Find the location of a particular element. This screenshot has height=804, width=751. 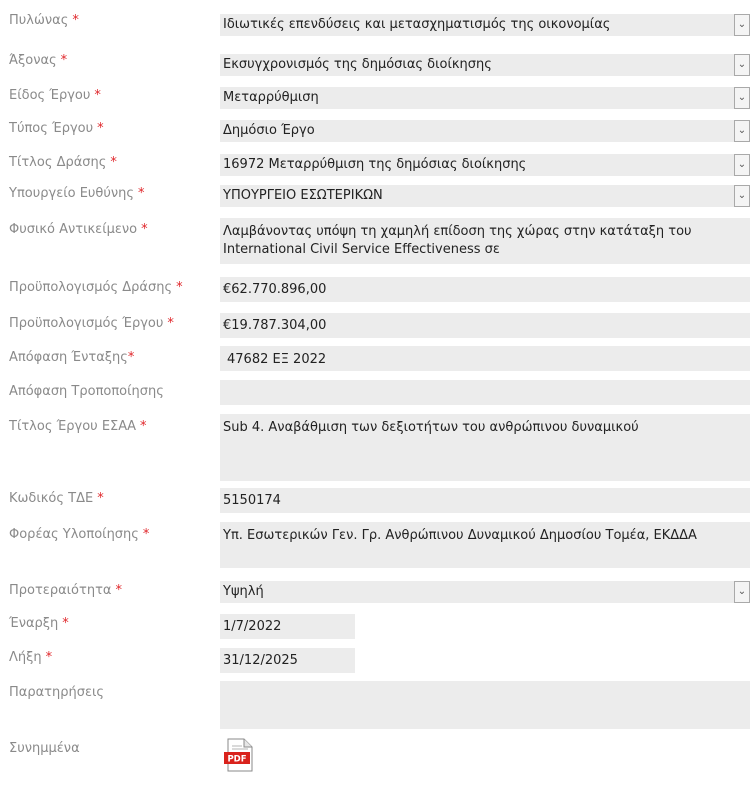

kodikos-tde-field: 5150174 is located at coordinates (485, 500).